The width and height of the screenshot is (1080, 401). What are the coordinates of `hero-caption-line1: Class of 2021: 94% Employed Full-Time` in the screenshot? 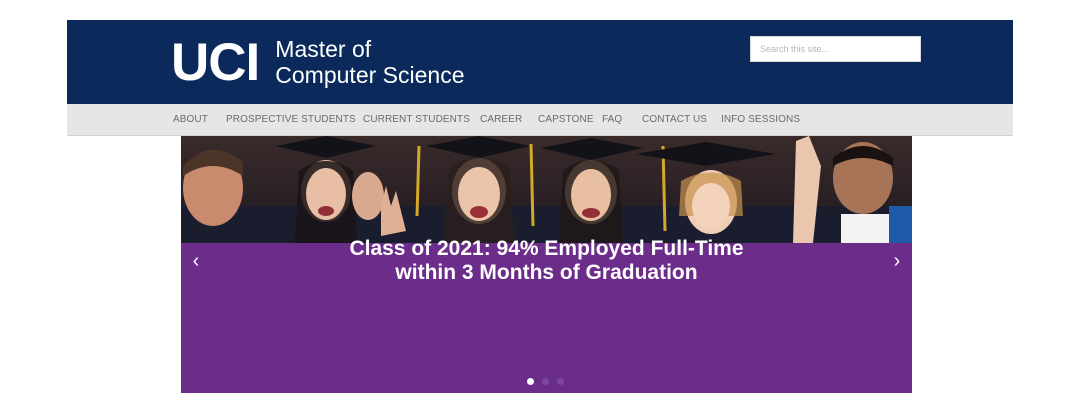 It's located at (546, 248).